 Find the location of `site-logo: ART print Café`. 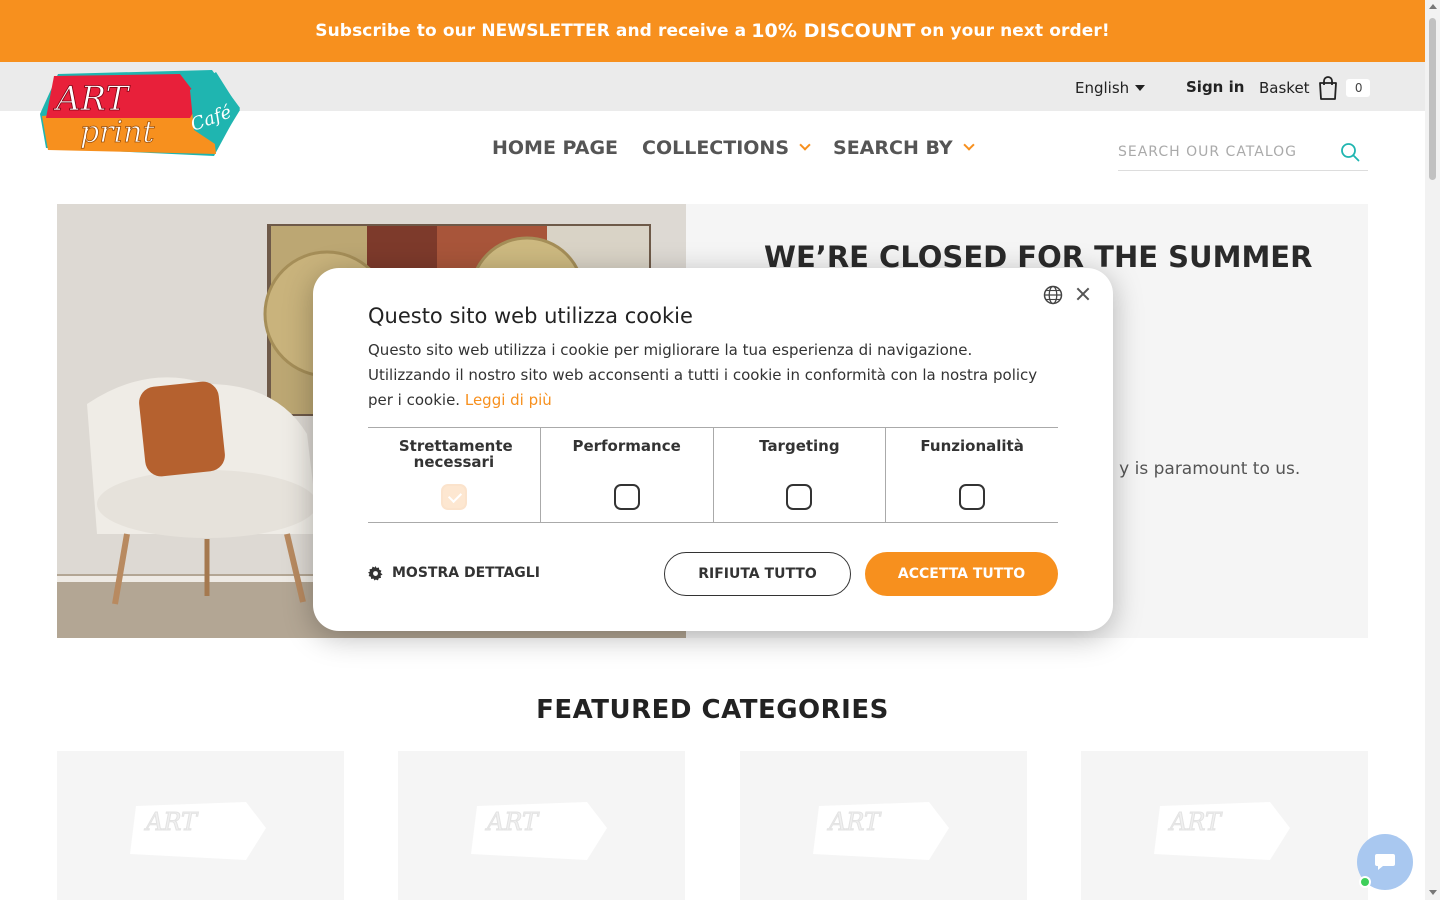

site-logo: ART print Café is located at coordinates (142, 116).